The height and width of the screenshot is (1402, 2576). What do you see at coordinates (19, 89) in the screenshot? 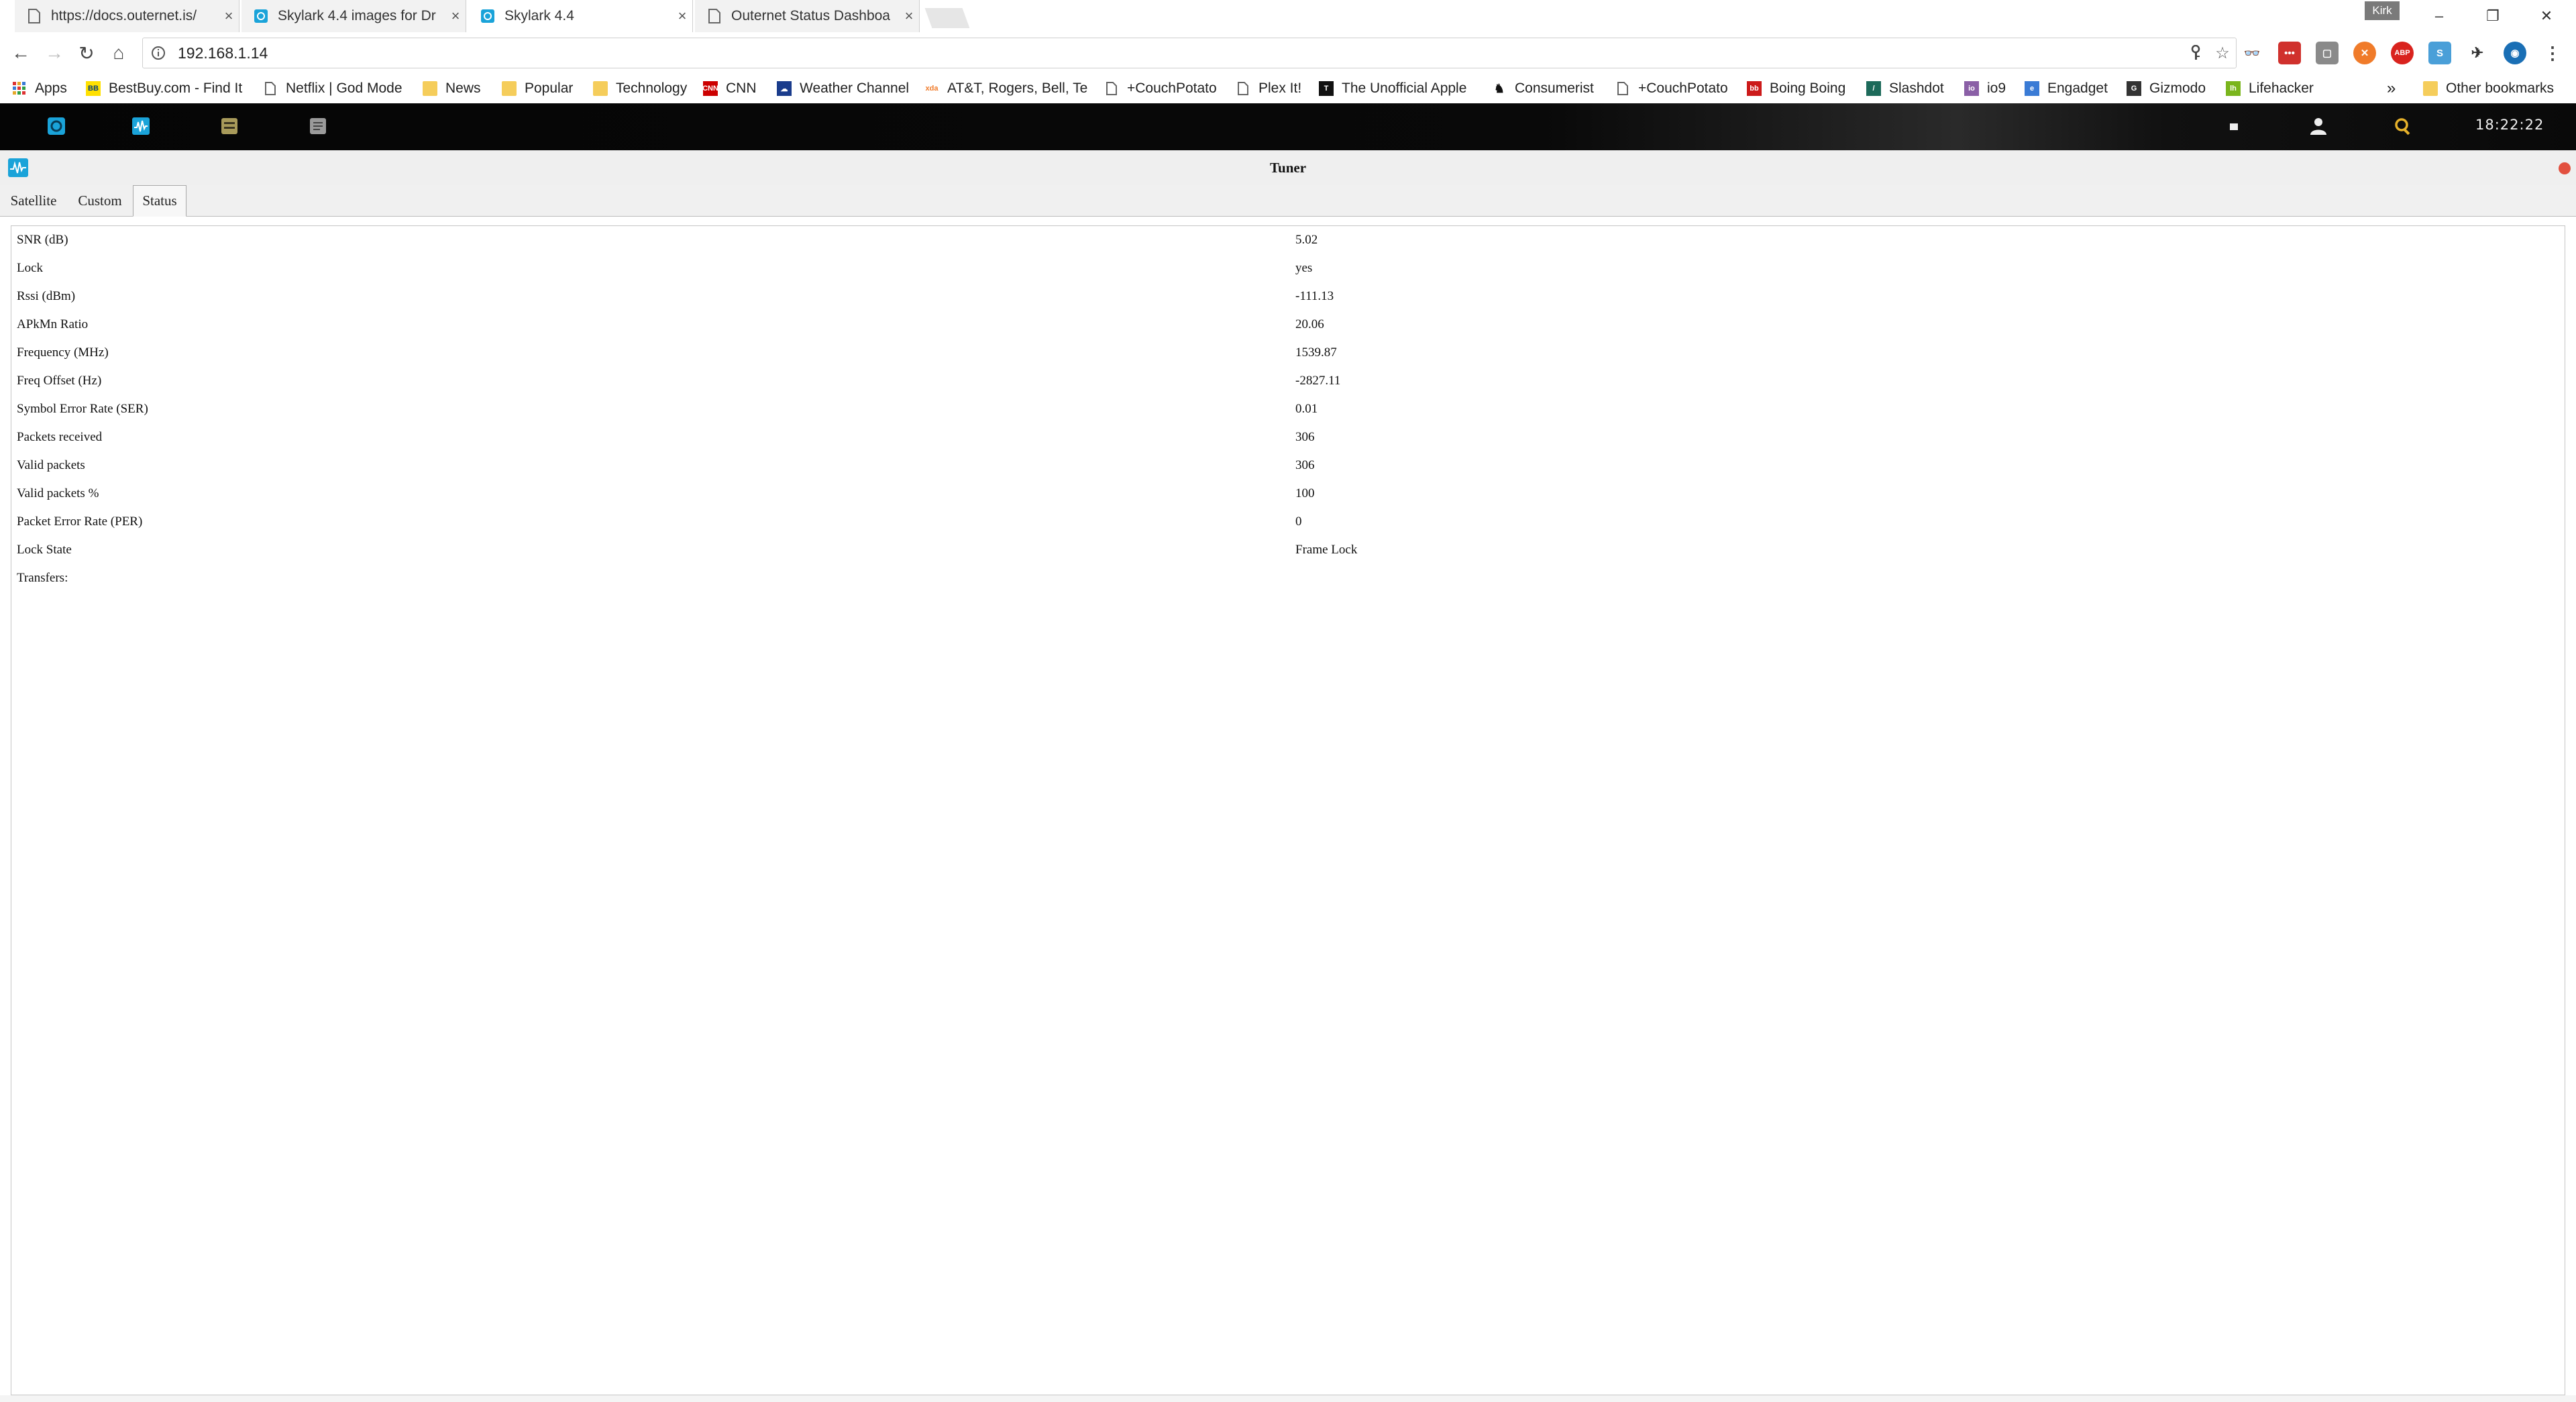
I see `apps-grid-icon` at bounding box center [19, 89].